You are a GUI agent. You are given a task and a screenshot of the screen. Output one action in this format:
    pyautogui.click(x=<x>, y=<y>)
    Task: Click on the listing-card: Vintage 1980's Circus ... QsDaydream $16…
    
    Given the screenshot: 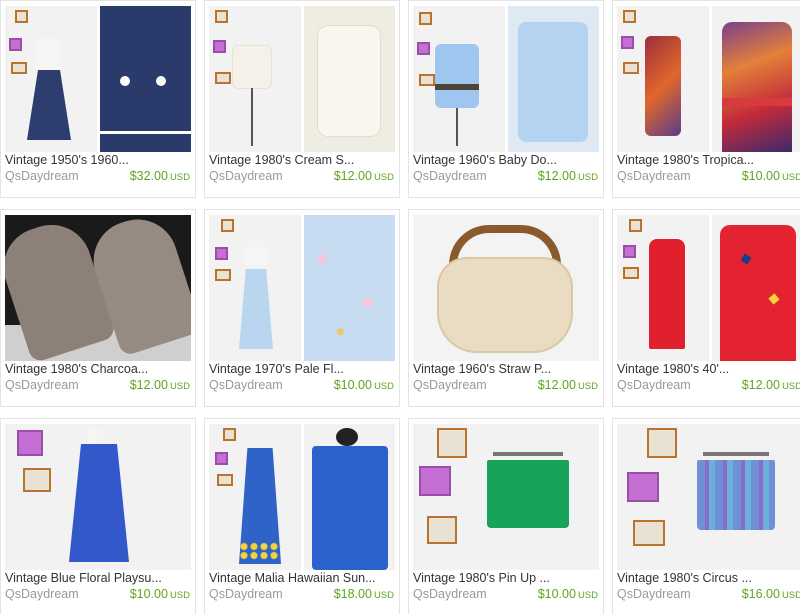 What is the action you would take?
    pyautogui.click(x=706, y=516)
    